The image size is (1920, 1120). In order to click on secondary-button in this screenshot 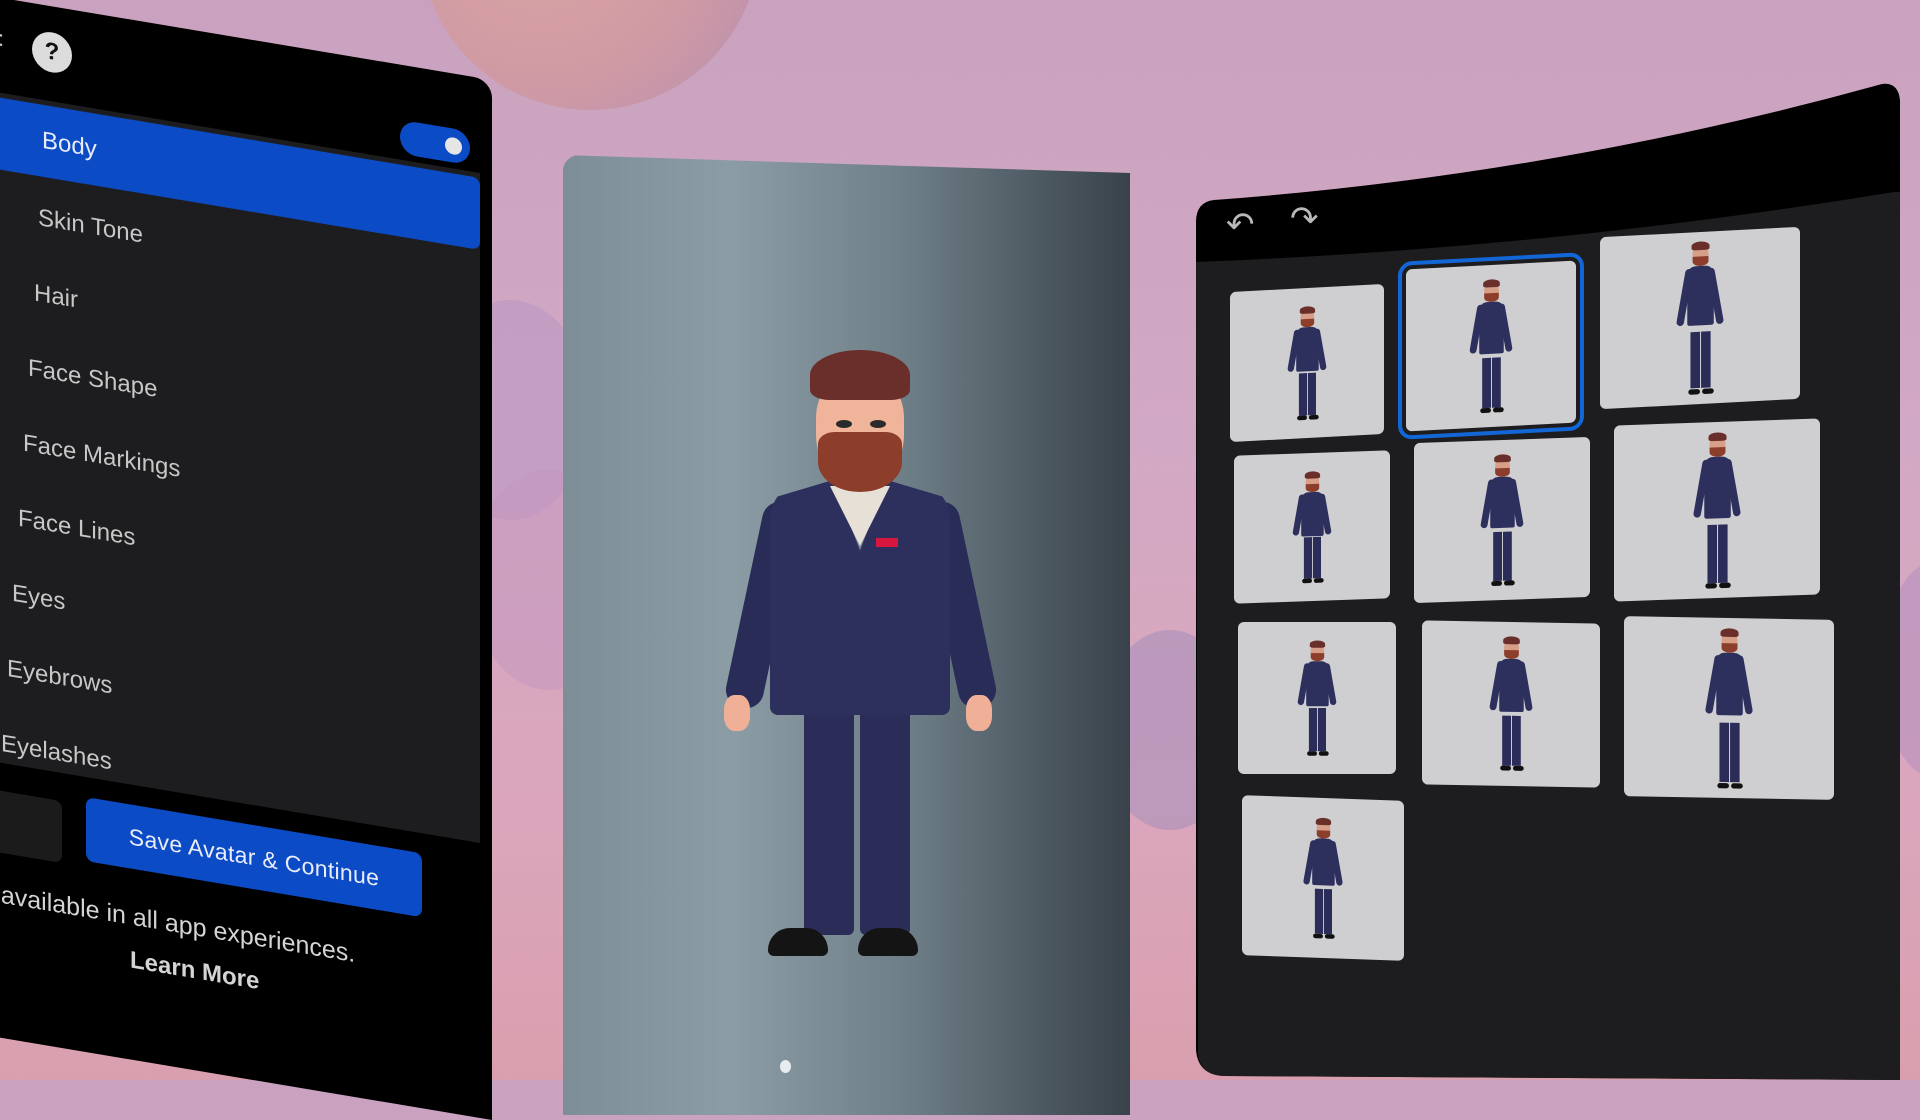, I will do `click(31, 824)`.